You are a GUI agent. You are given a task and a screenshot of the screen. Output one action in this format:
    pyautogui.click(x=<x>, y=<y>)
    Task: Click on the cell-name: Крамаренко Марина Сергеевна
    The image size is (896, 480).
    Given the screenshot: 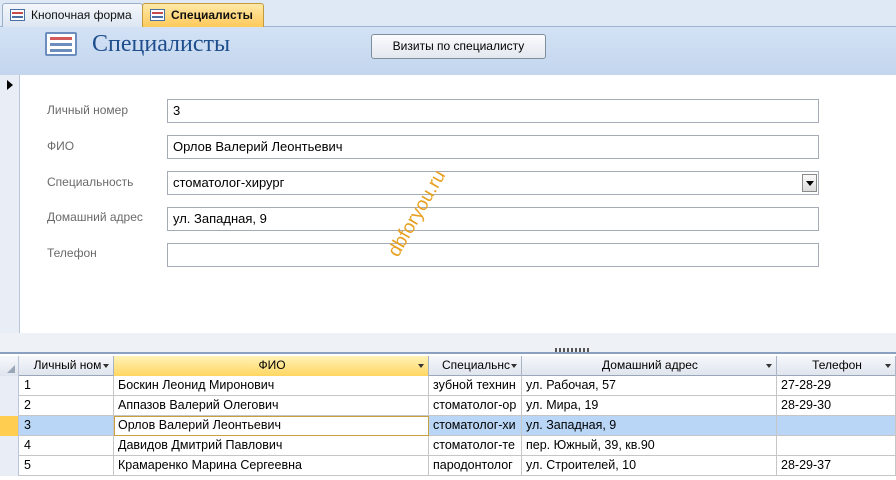 What is the action you would take?
    pyautogui.click(x=271, y=466)
    